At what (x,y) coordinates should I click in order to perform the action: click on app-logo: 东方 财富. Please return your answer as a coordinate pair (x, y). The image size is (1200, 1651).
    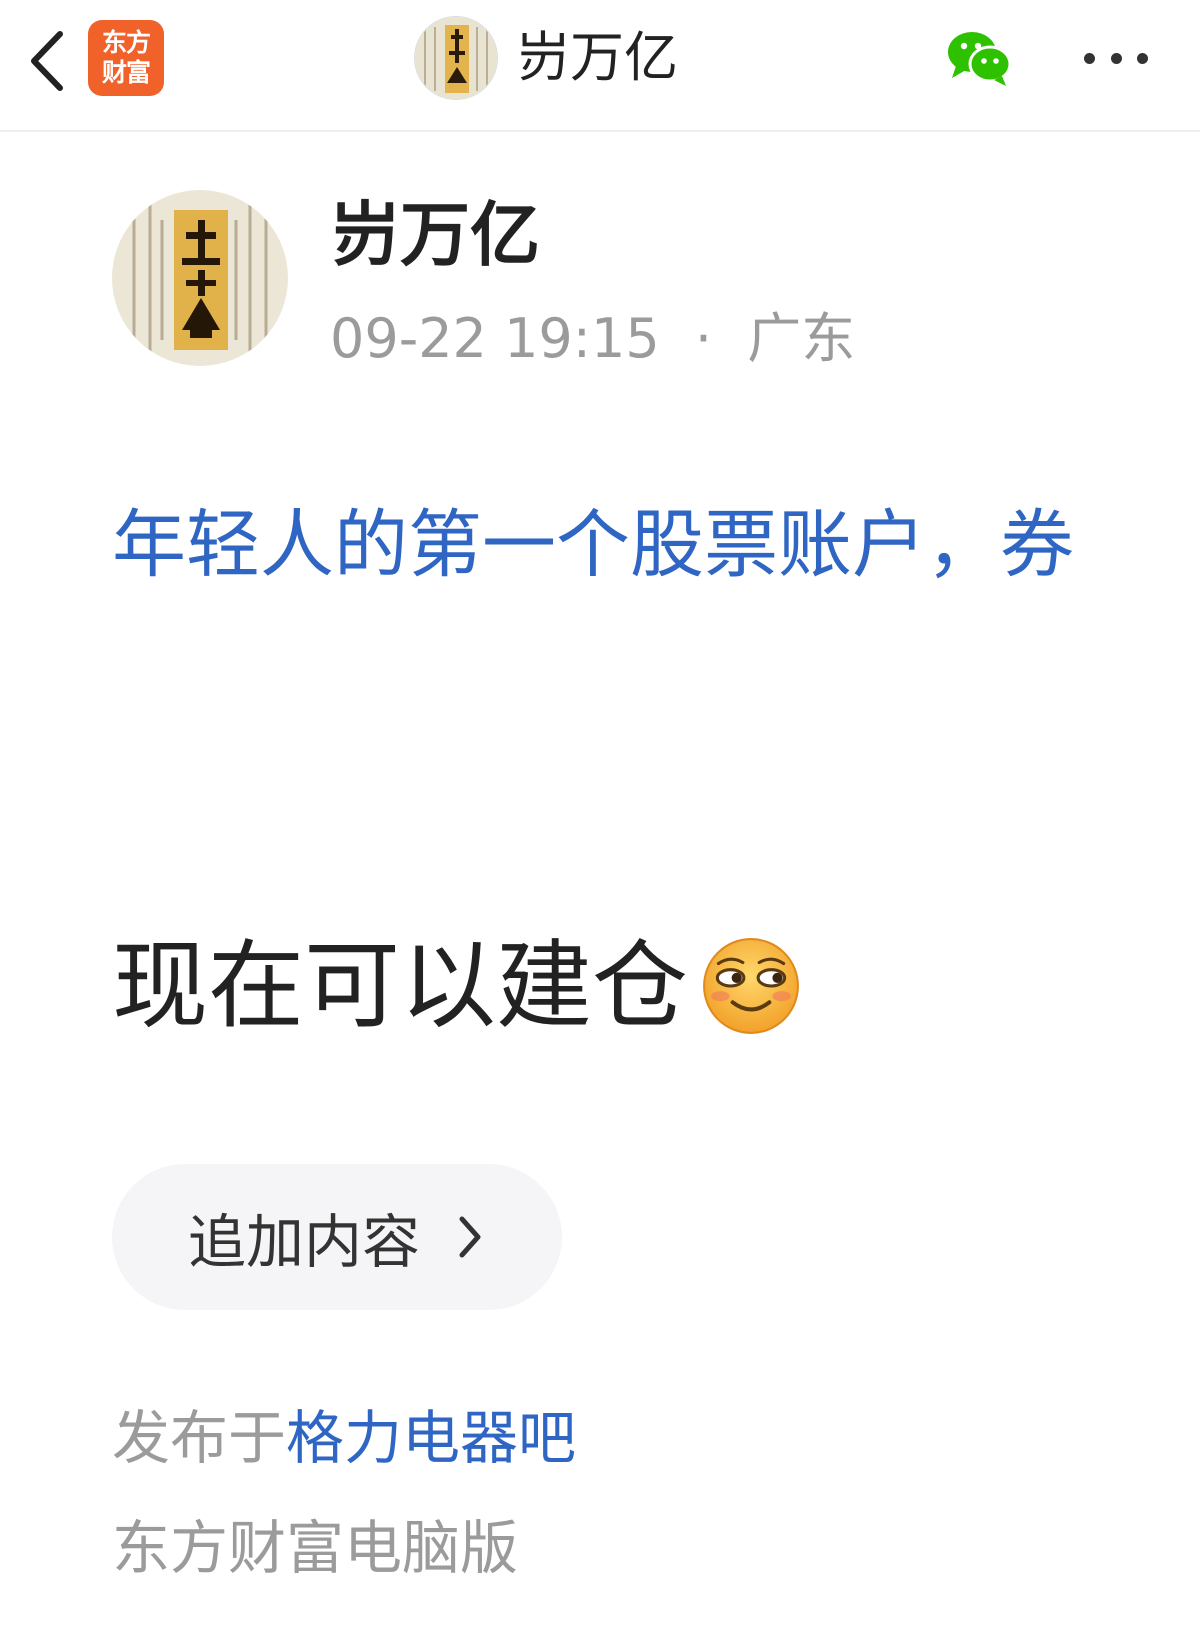
    Looking at the image, I should click on (126, 58).